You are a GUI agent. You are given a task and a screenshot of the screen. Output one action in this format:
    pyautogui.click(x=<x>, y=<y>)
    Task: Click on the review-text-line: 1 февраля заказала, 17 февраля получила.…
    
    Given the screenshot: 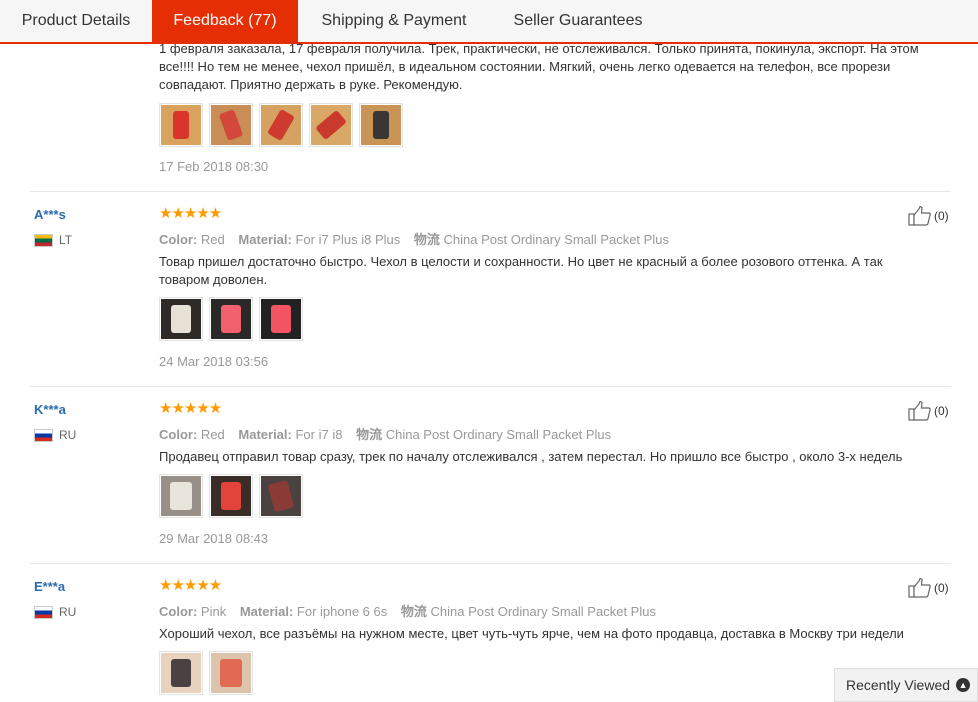 What is the action you would take?
    pyautogui.click(x=539, y=50)
    